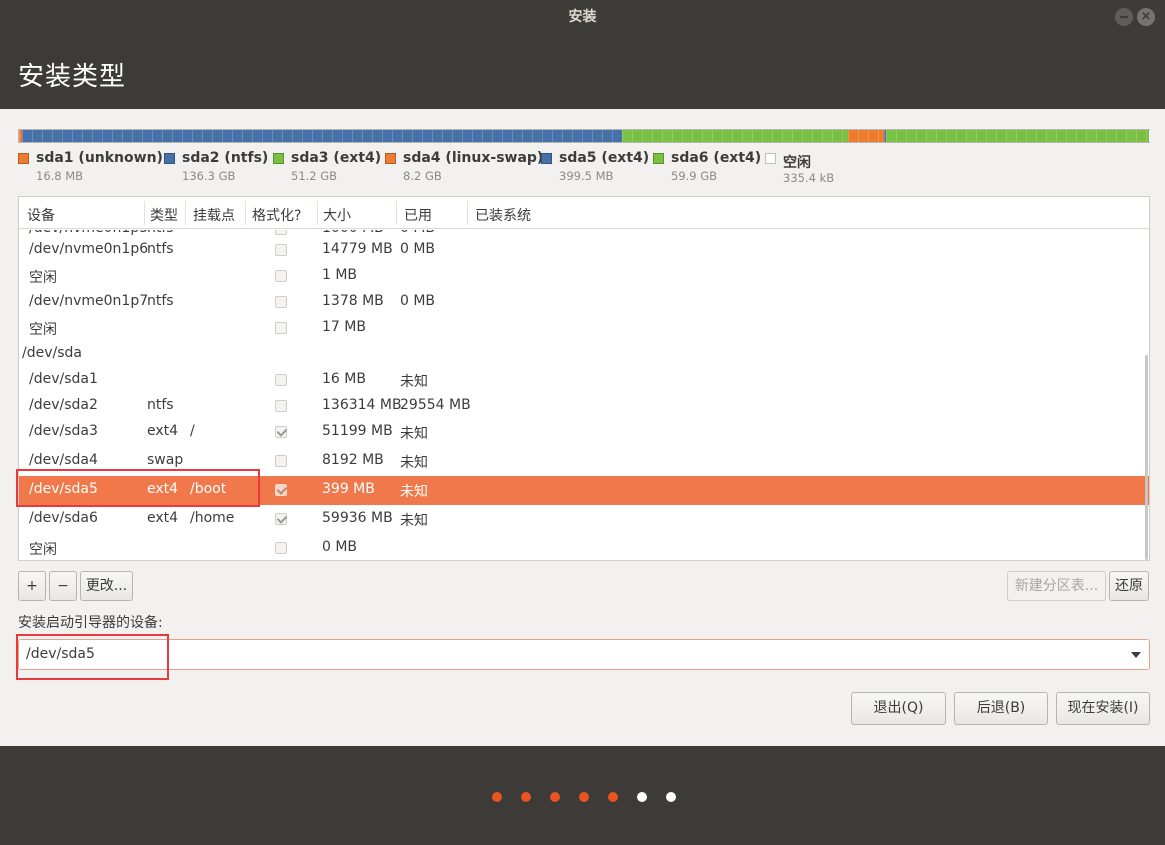 The width and height of the screenshot is (1165, 845). I want to click on progress-dots, so click(584, 797).